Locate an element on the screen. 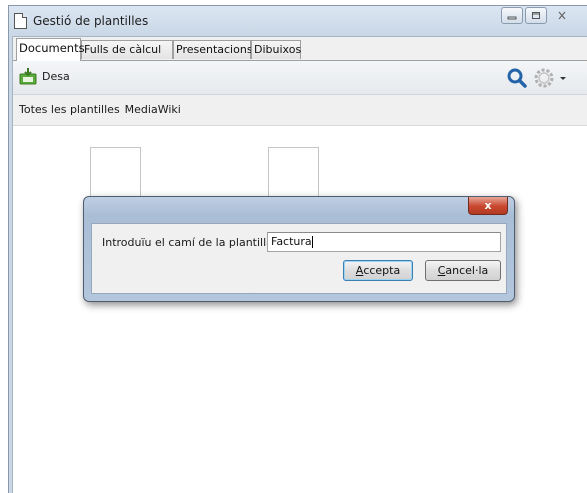 Image resolution: width=587 pixels, height=493 pixels. minimize-button is located at coordinates (512, 15).